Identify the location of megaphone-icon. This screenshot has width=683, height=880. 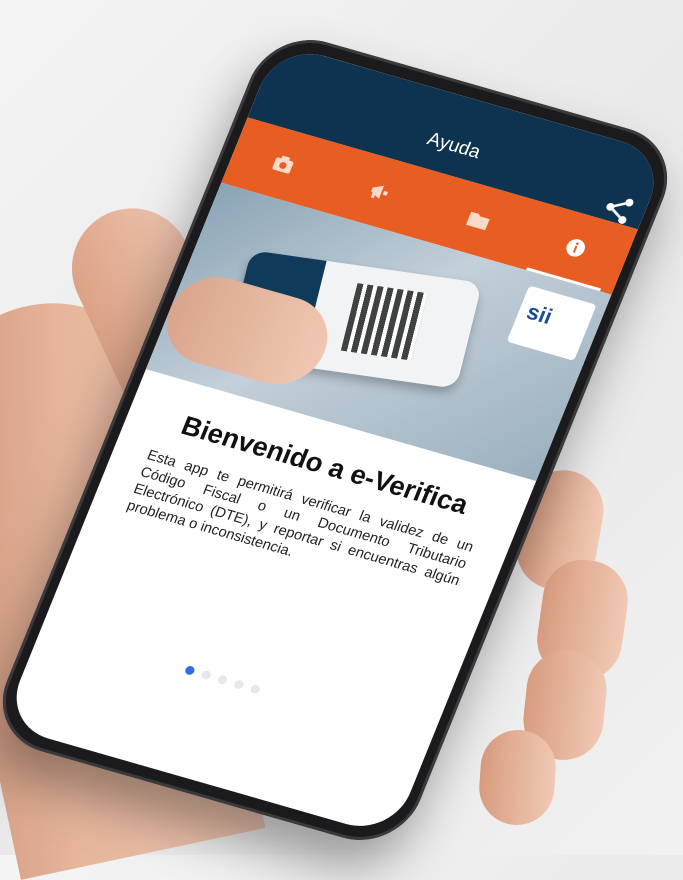
(380, 192).